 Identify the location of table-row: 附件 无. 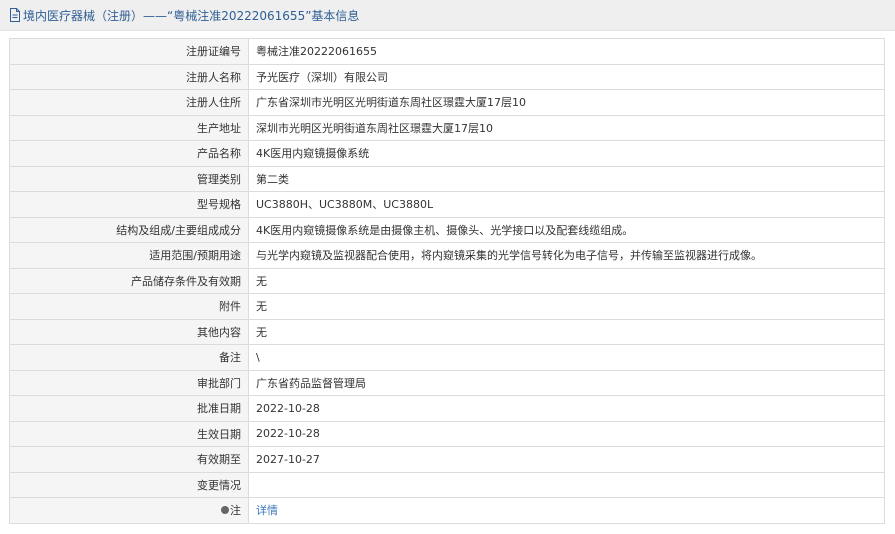
(447, 306).